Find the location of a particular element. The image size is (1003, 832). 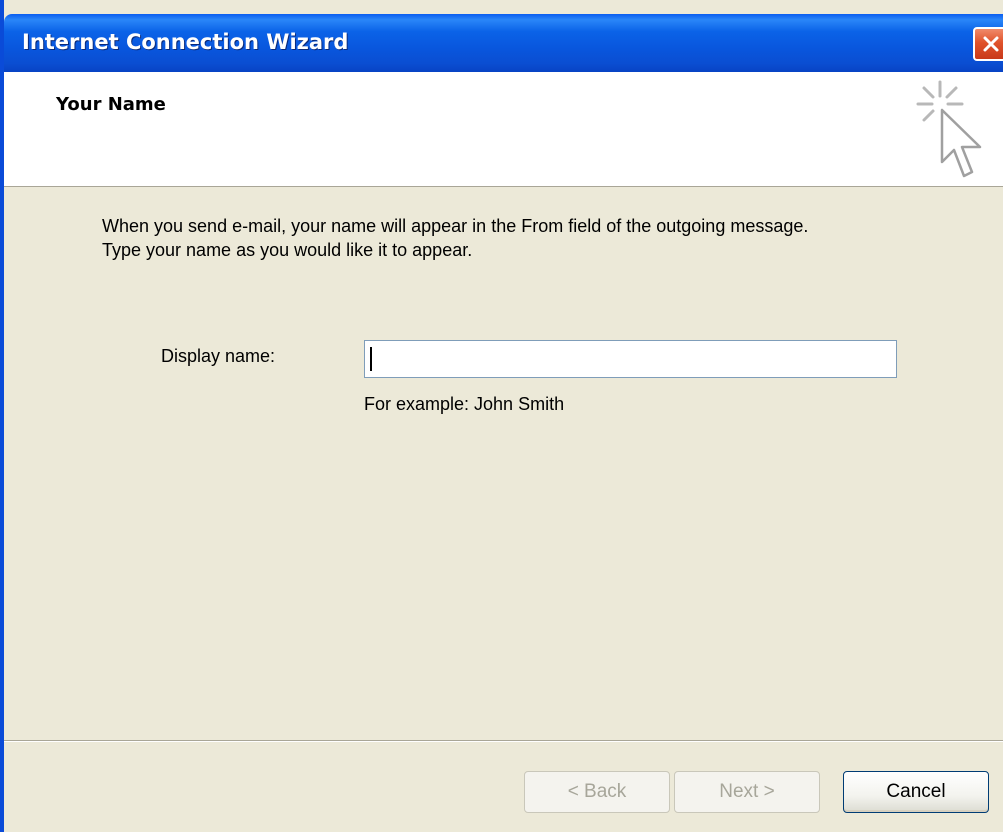

next-button: Next > is located at coordinates (747, 792).